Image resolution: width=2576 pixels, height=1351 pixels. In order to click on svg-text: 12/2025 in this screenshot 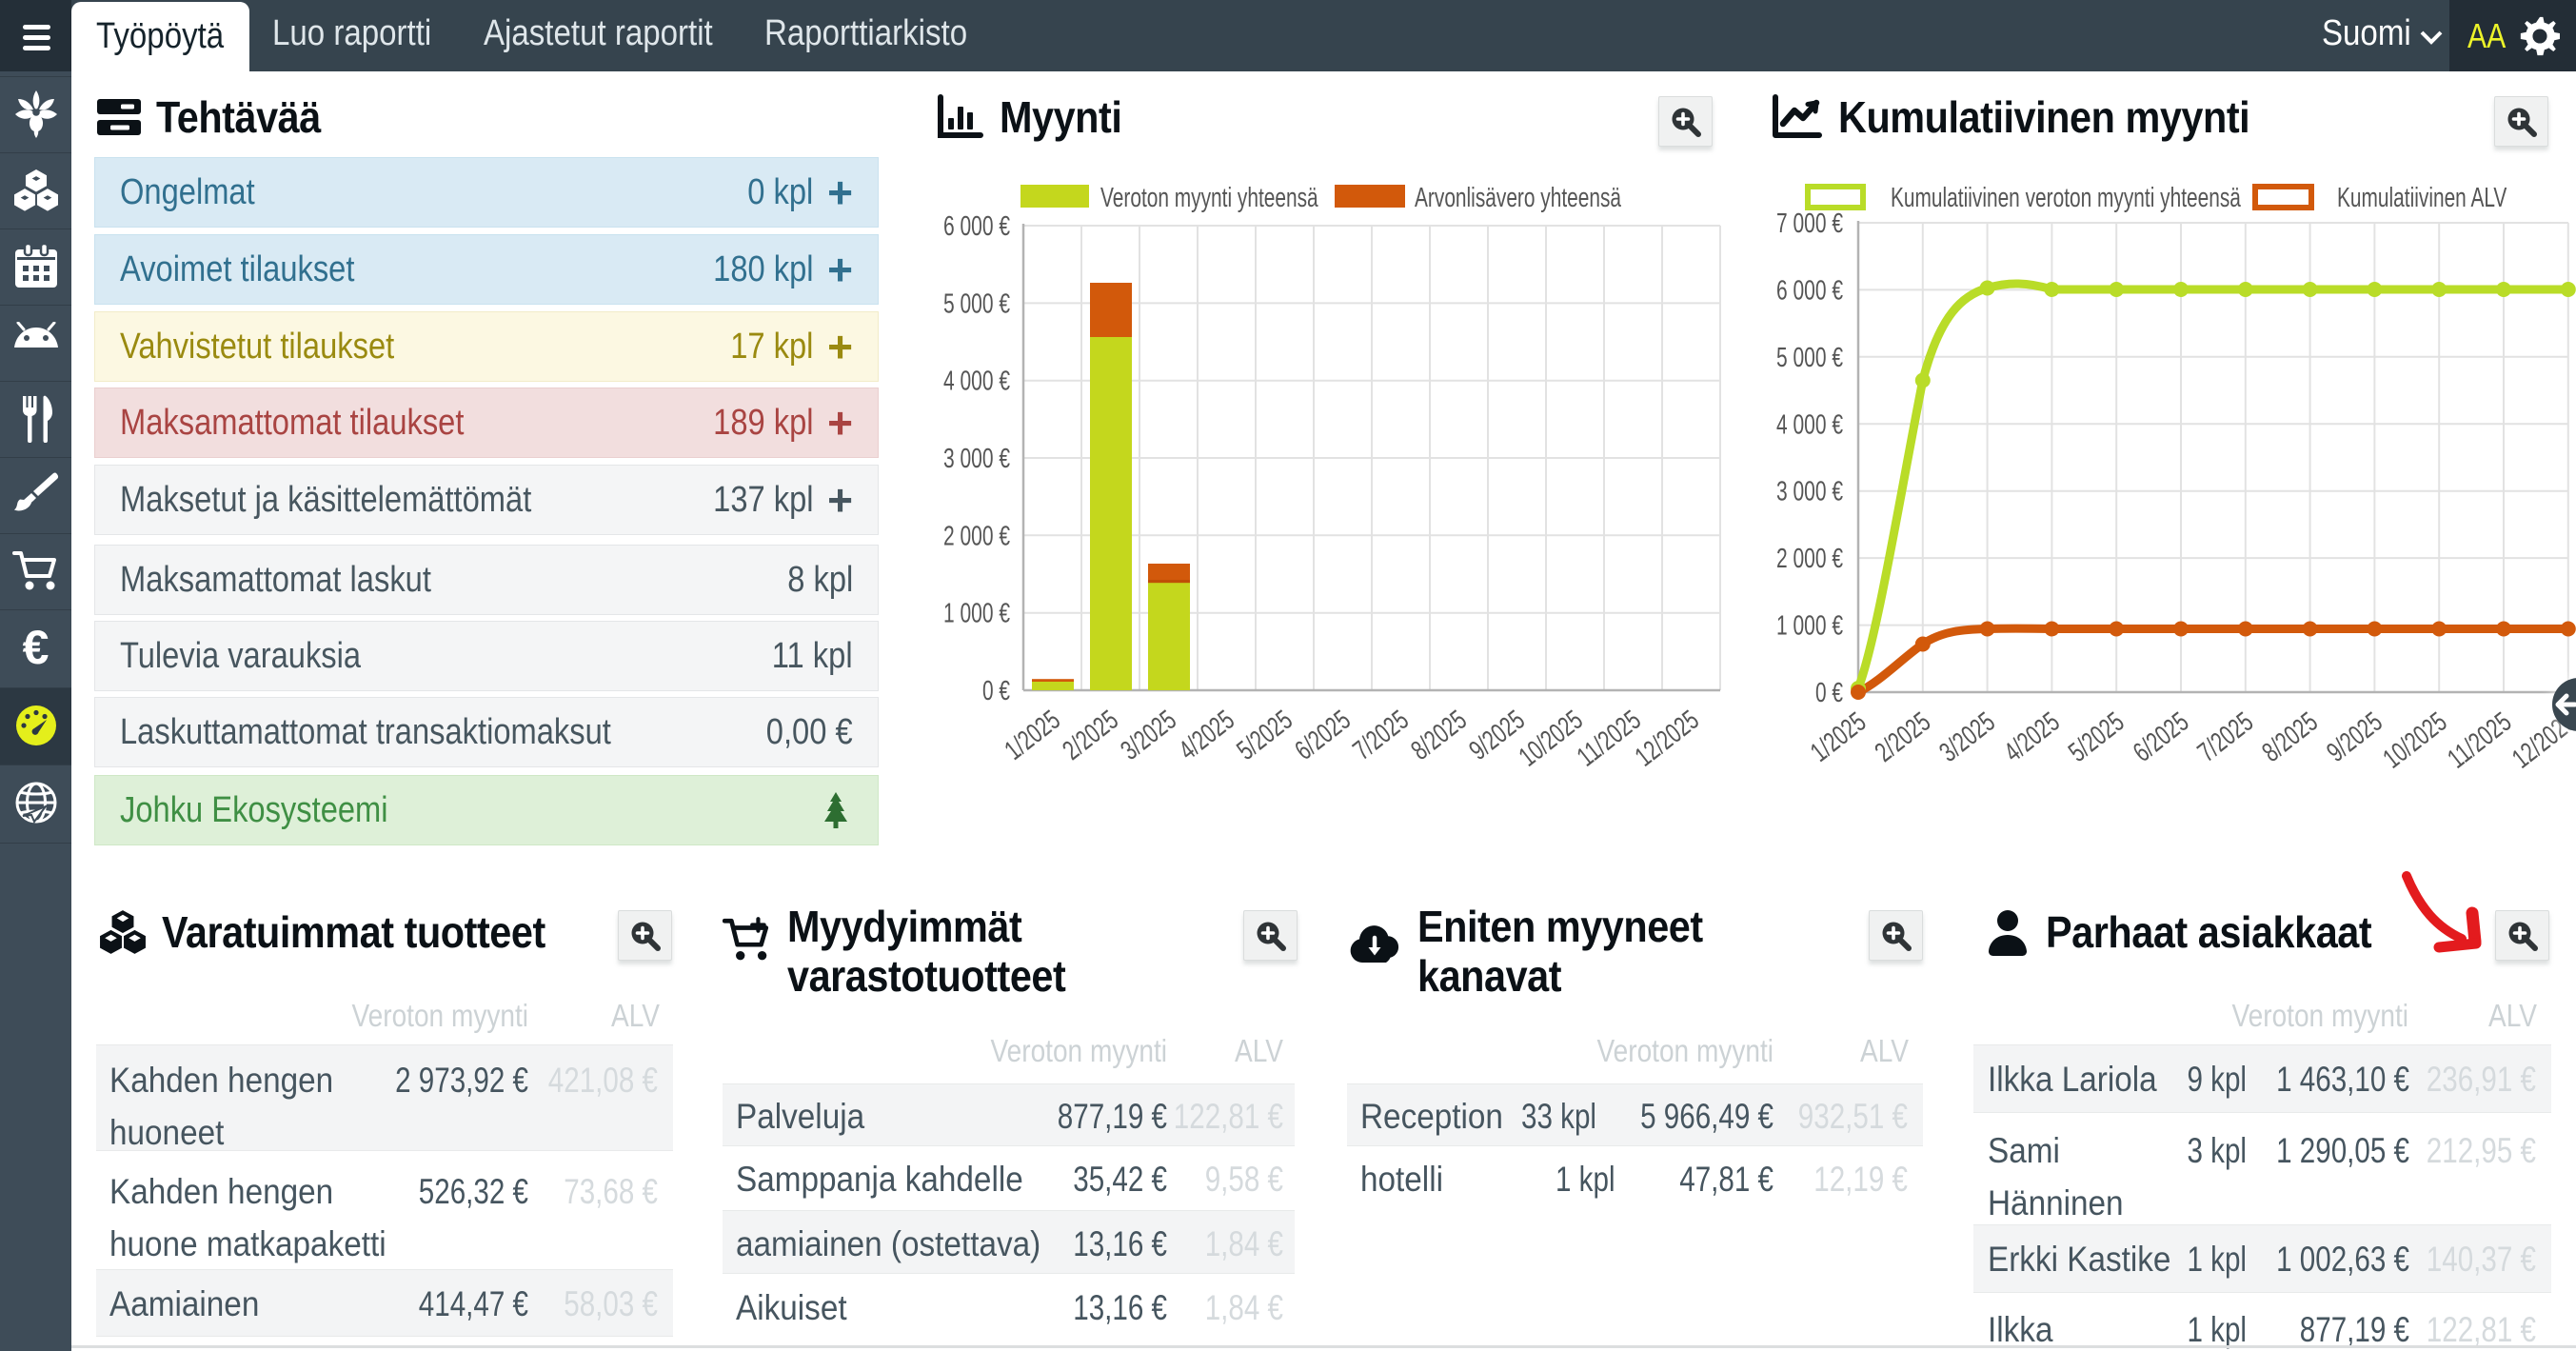, I will do `click(1667, 738)`.